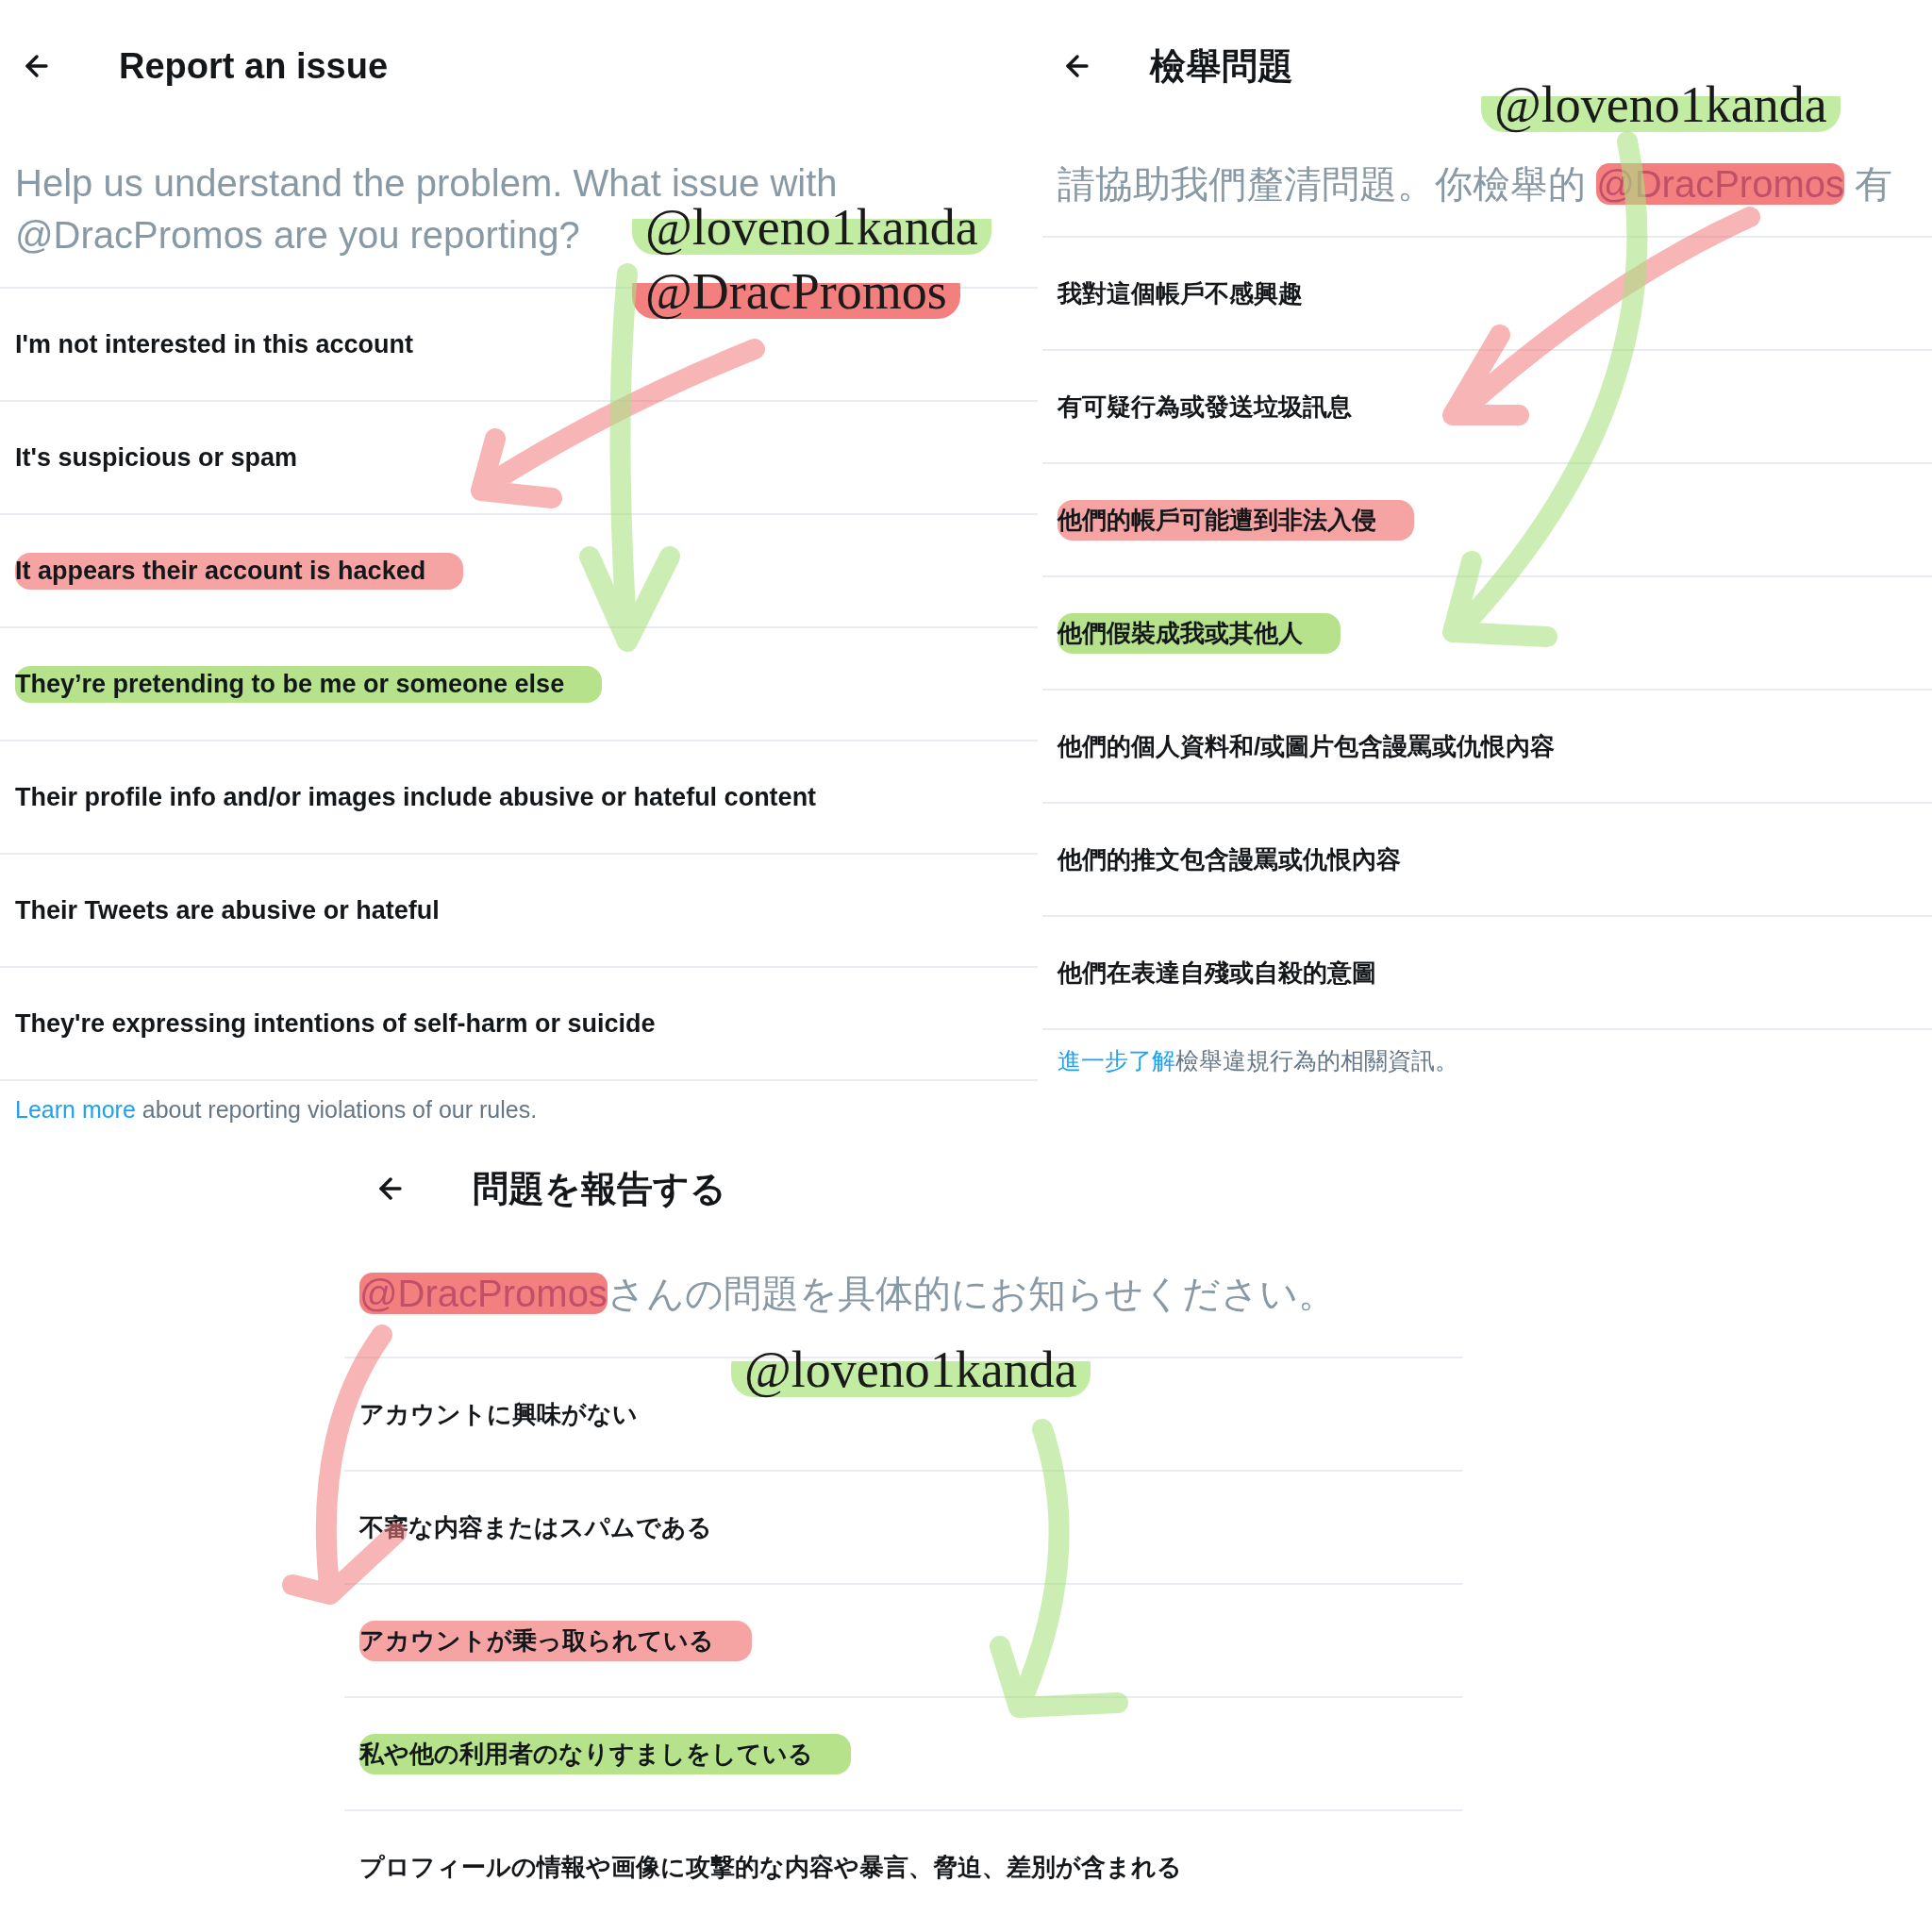 The height and width of the screenshot is (1932, 1932). Describe the element at coordinates (903, 1527) in the screenshot. I see `report-option: 不審な内容またはスパムである` at that location.